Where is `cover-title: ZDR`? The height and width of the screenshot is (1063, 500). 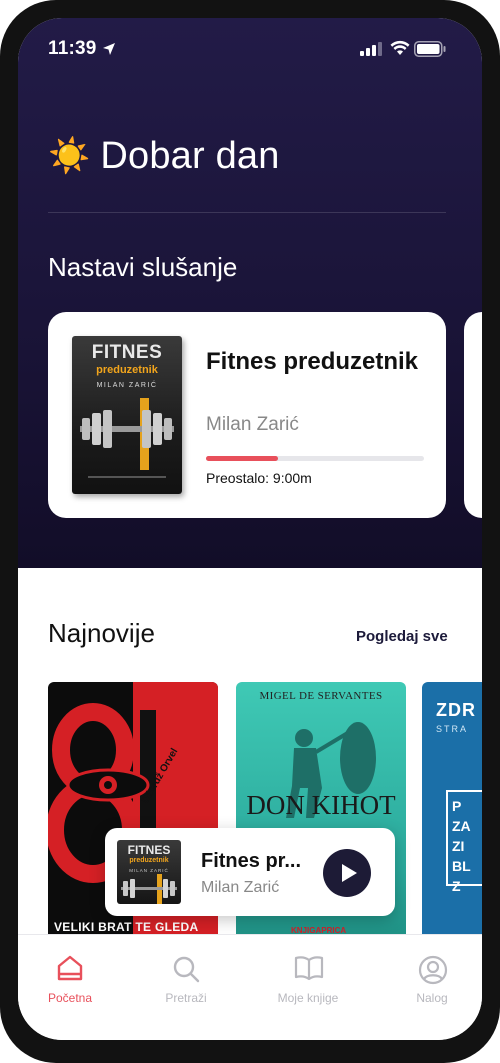
cover-title: ZDR is located at coordinates (456, 710).